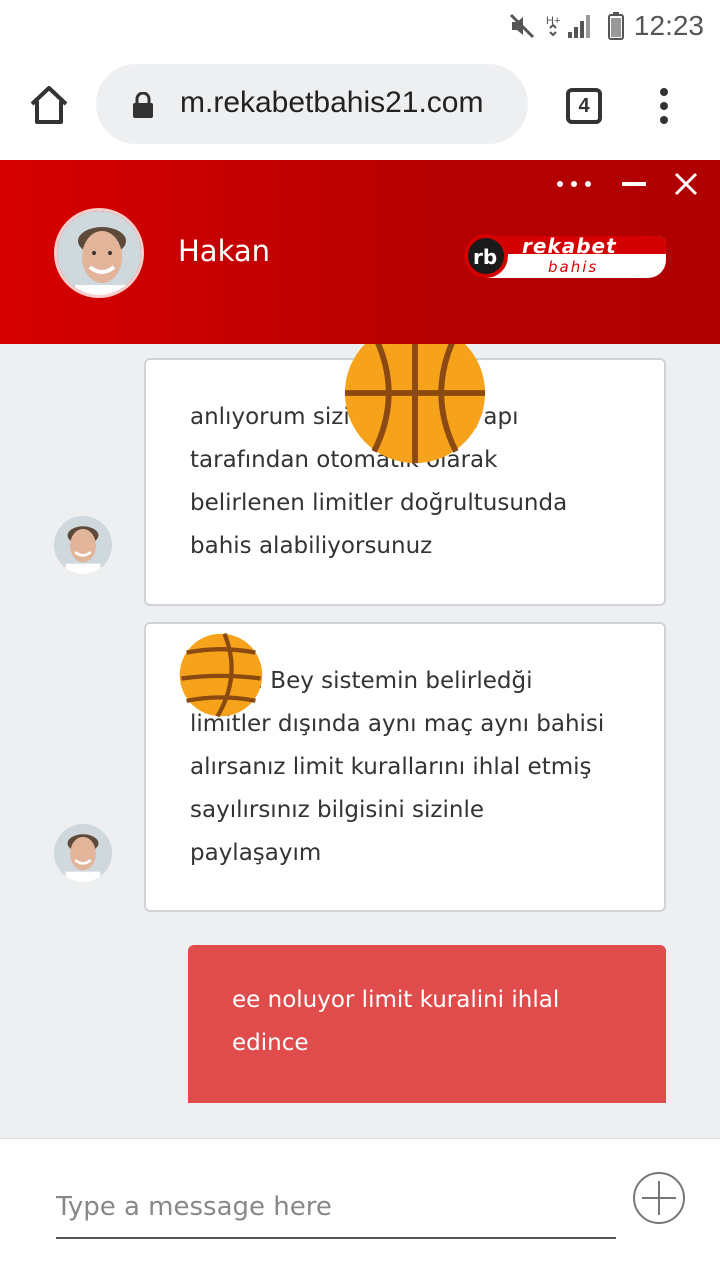 The width and height of the screenshot is (720, 1280). Describe the element at coordinates (664, 106) in the screenshot. I see `more-vert-icon` at that location.